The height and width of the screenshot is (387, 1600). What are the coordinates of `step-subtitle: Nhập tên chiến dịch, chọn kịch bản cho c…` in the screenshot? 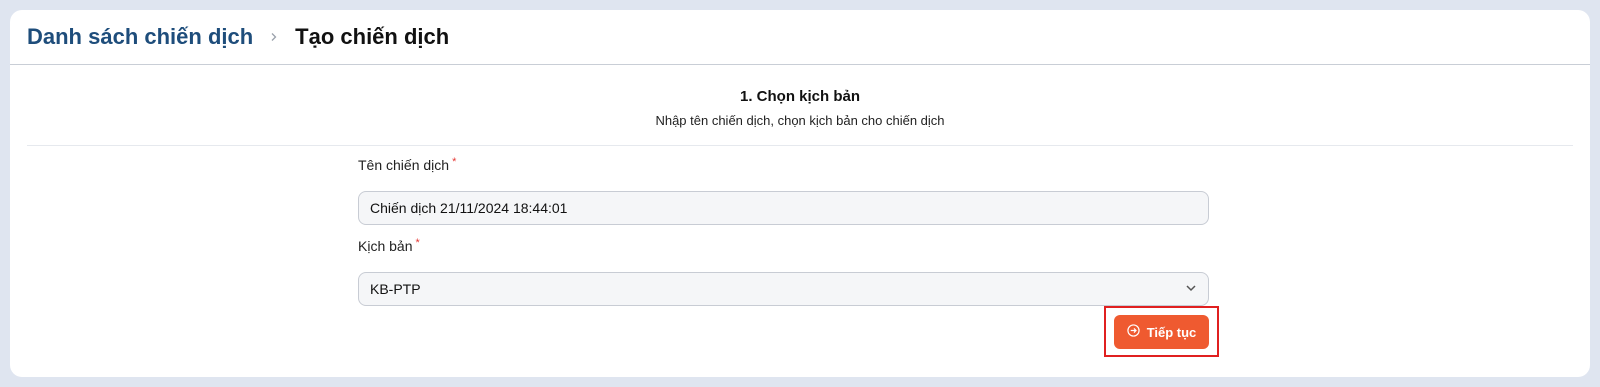 It's located at (800, 120).